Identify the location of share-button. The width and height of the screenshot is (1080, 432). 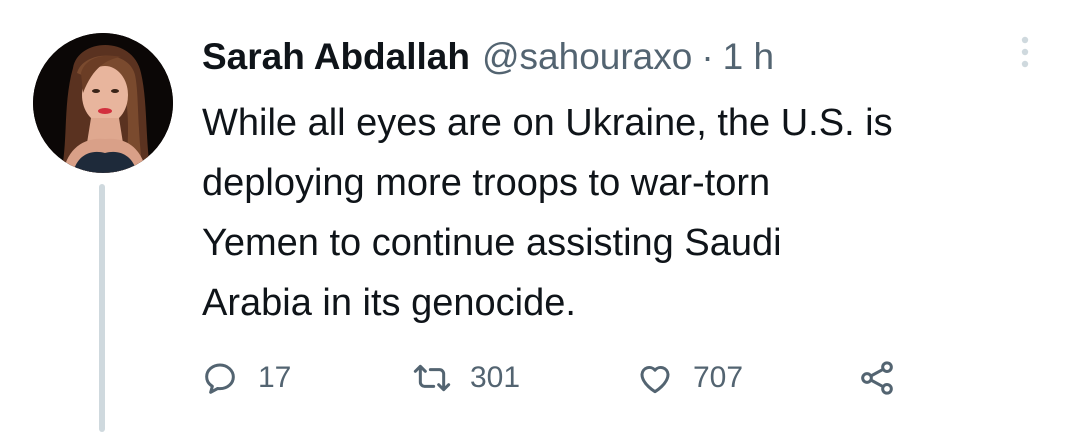
(877, 378).